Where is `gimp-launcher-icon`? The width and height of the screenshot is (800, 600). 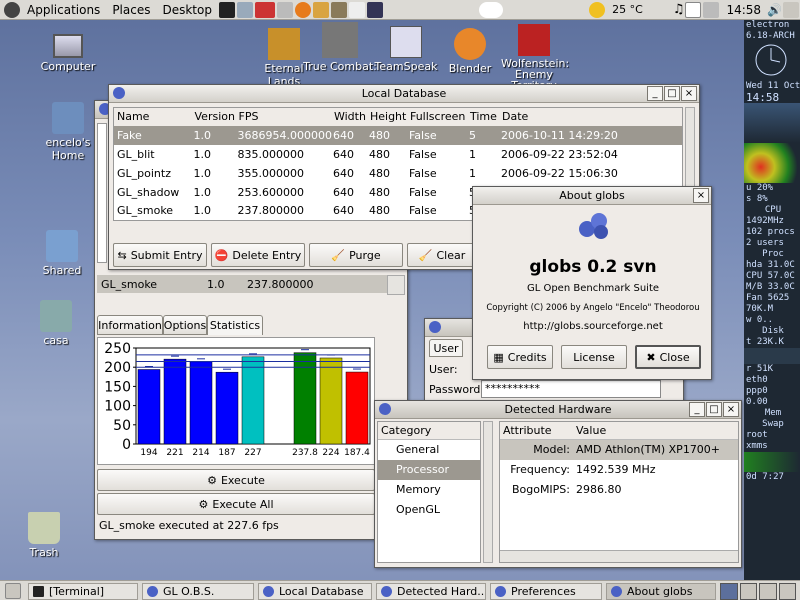 gimp-launcher-icon is located at coordinates (338, 9).